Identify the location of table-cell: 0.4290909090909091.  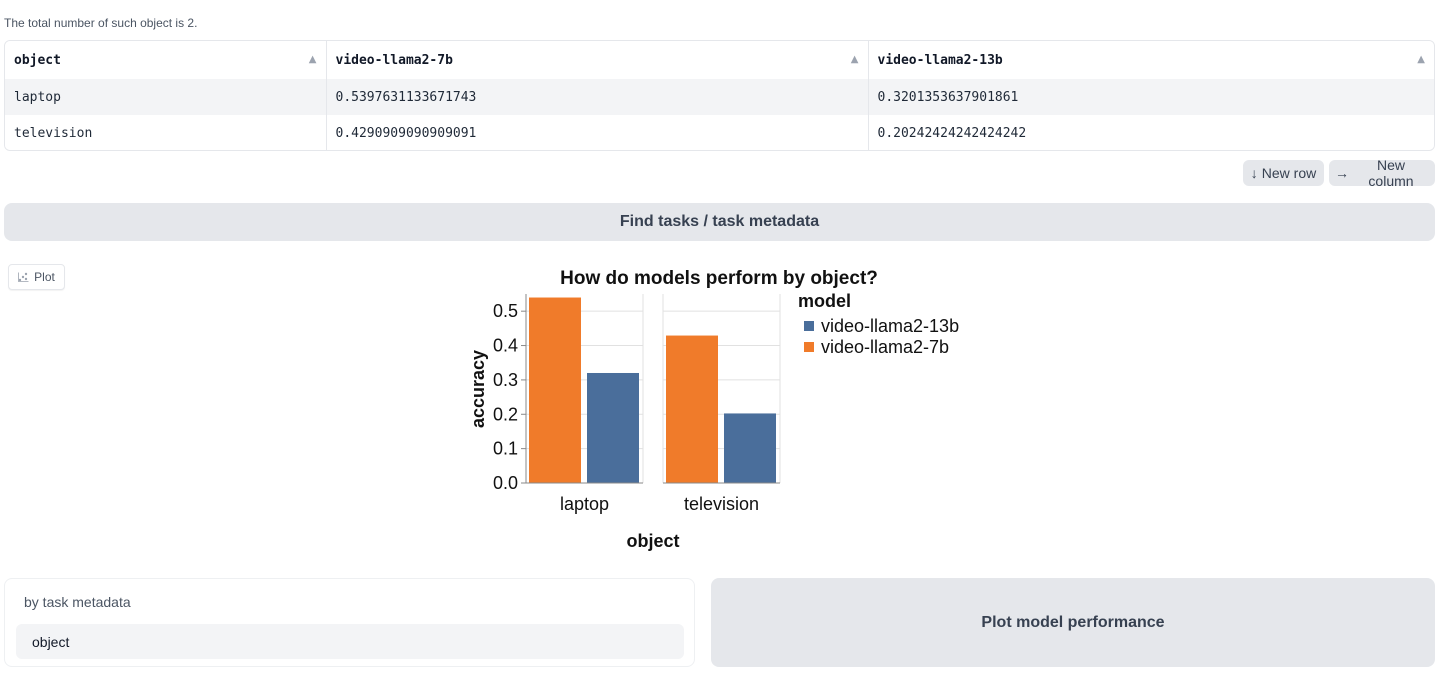
(597, 132).